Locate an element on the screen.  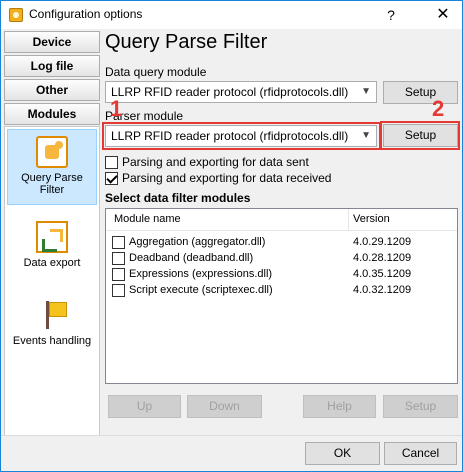
module-version: 4.0.29.1209 is located at coordinates (382, 242).